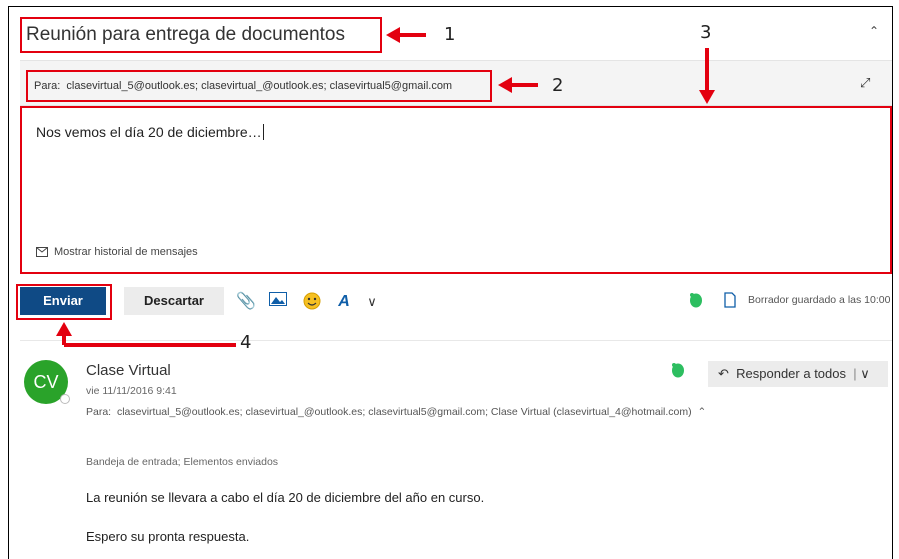 The image size is (899, 559). Describe the element at coordinates (450, 34) in the screenshot. I see `callout-1: 1` at that location.